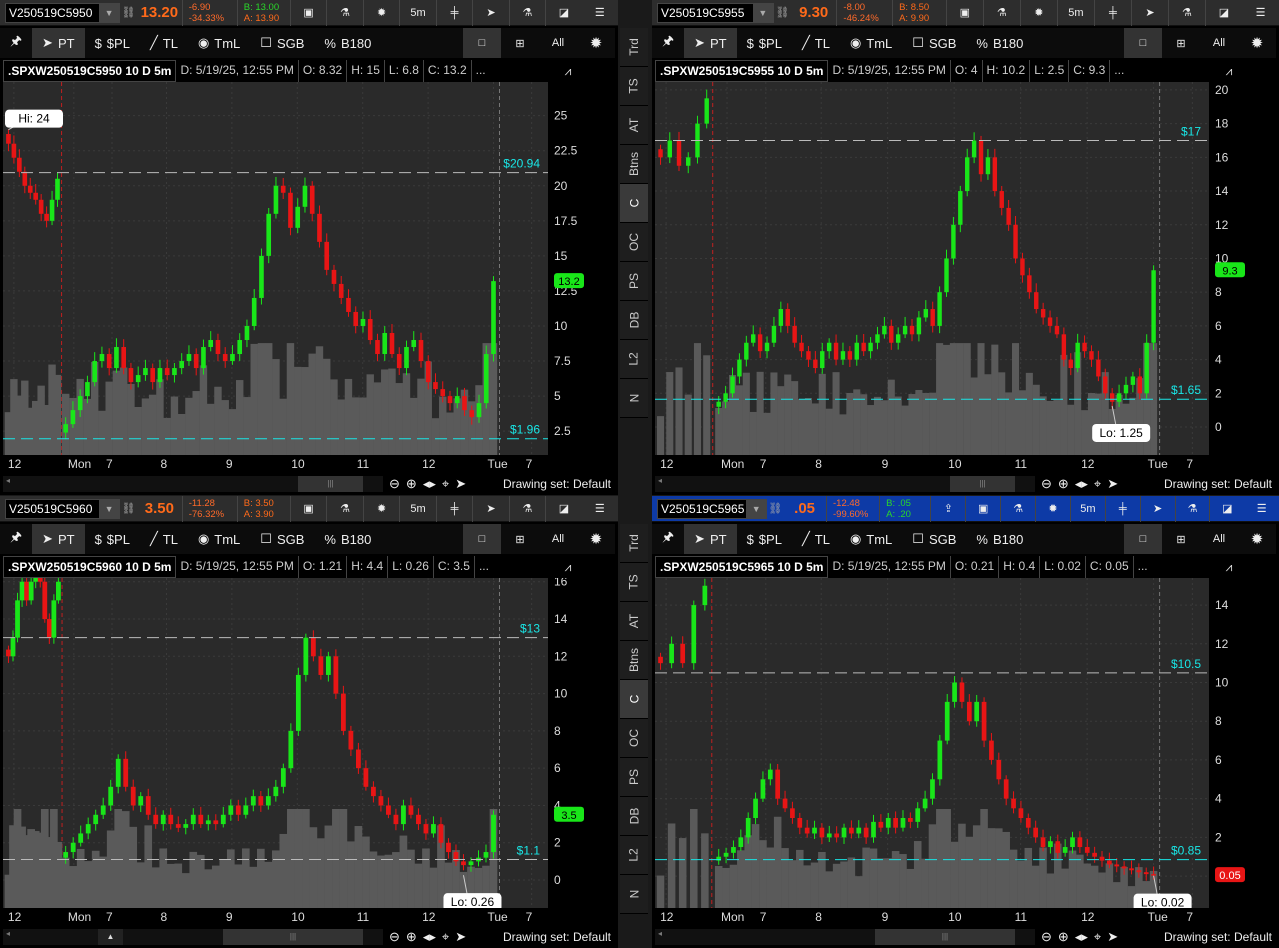 This screenshot has height=948, width=1279. Describe the element at coordinates (330, 484) in the screenshot. I see `scrollbar-thumb: |||` at that location.